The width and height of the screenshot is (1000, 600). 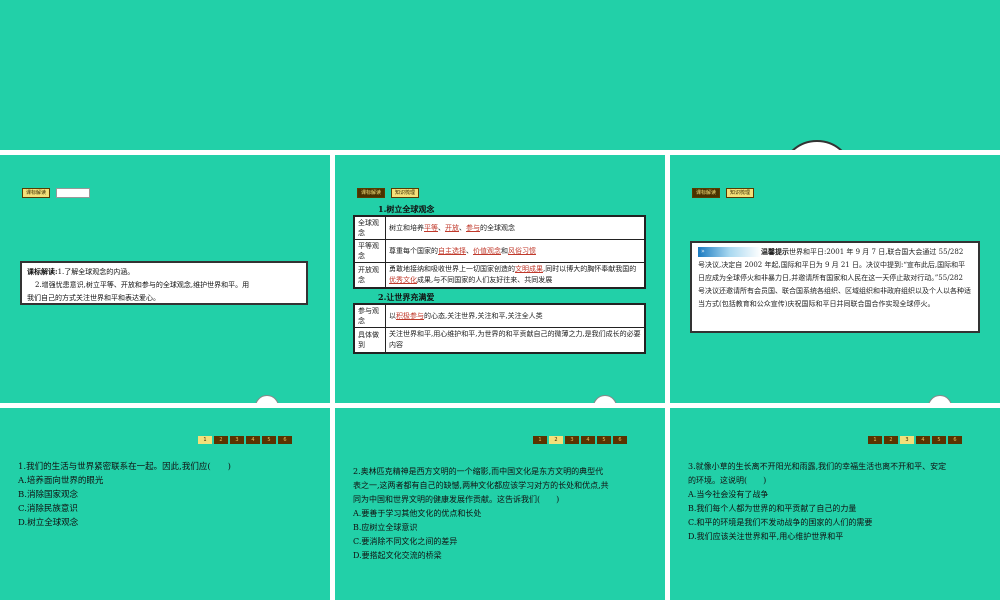 What do you see at coordinates (817, 145) in the screenshot?
I see `decoration-circle` at bounding box center [817, 145].